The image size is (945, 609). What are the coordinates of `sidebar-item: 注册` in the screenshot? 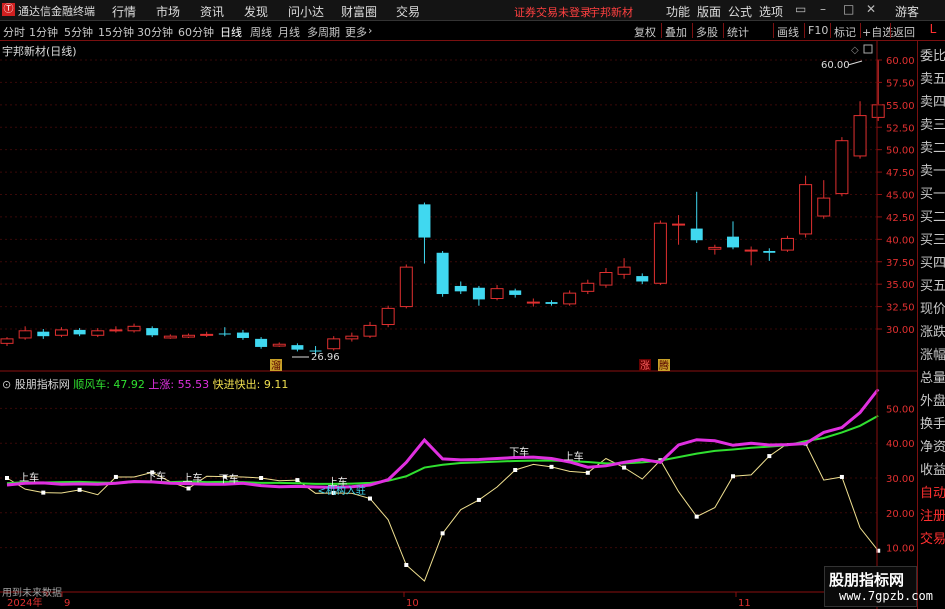 It's located at (932, 517).